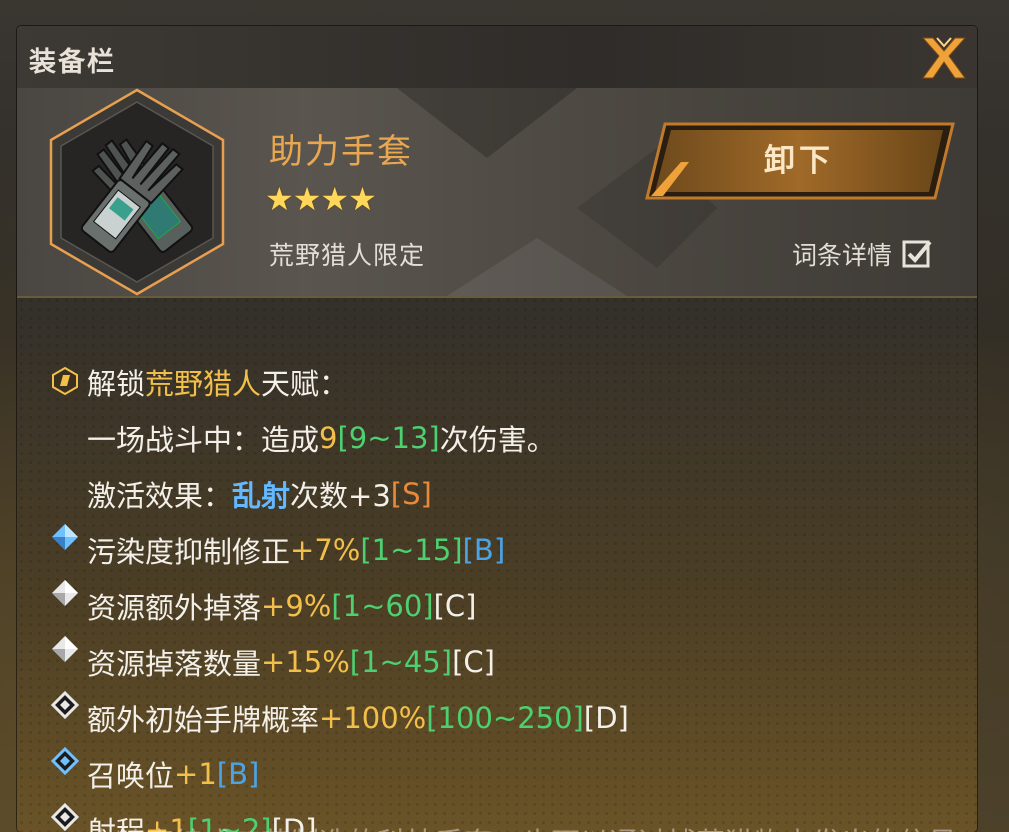 This screenshot has width=1009, height=832. What do you see at coordinates (606, 718) in the screenshot?
I see `affix-grade: [D]` at bounding box center [606, 718].